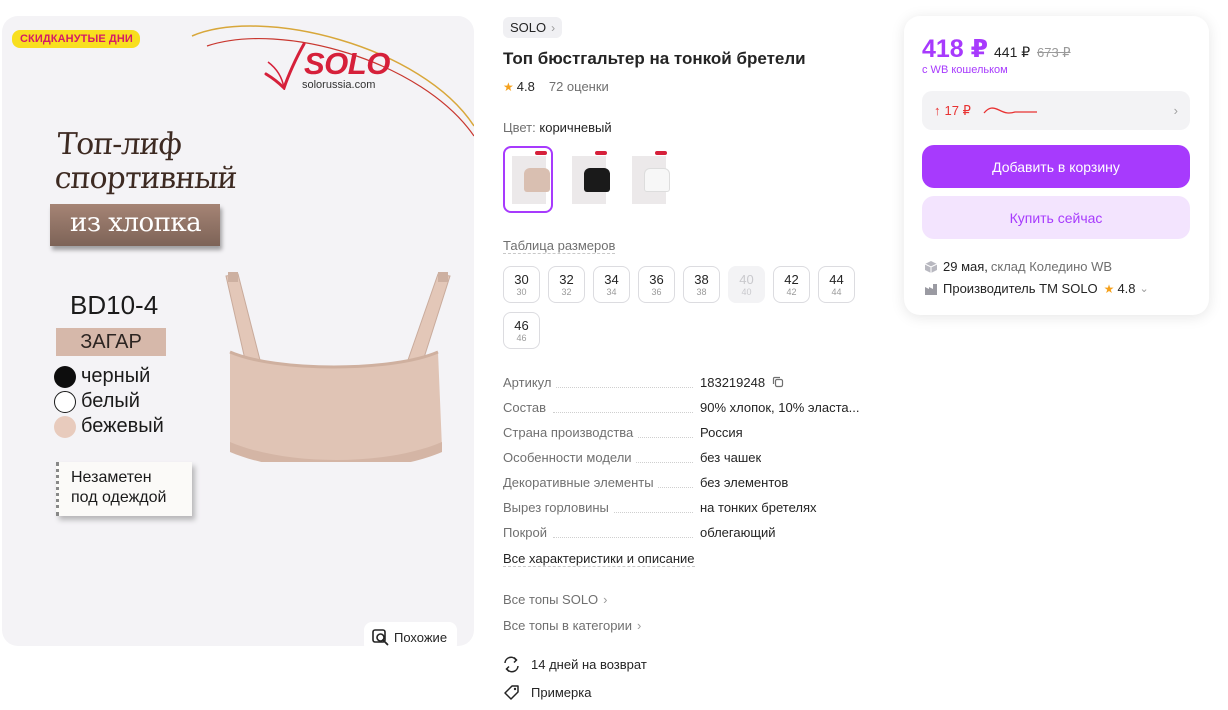  Describe the element at coordinates (744, 482) in the screenshot. I see `spec-value: без элементов` at that location.